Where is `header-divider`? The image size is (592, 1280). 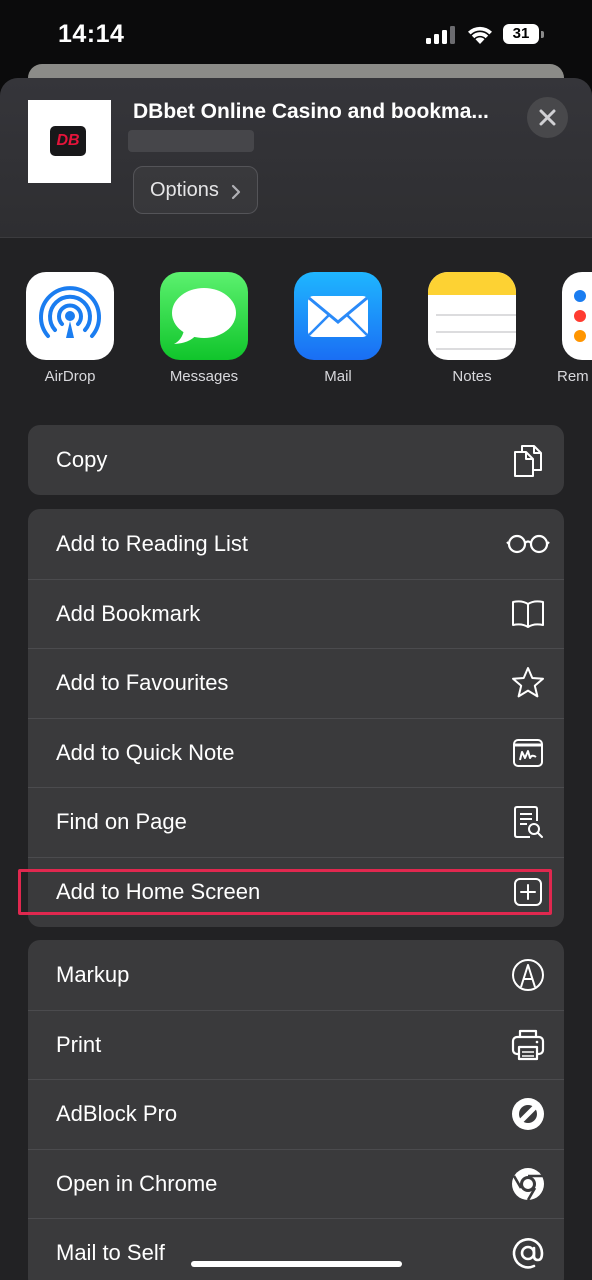 header-divider is located at coordinates (296, 237).